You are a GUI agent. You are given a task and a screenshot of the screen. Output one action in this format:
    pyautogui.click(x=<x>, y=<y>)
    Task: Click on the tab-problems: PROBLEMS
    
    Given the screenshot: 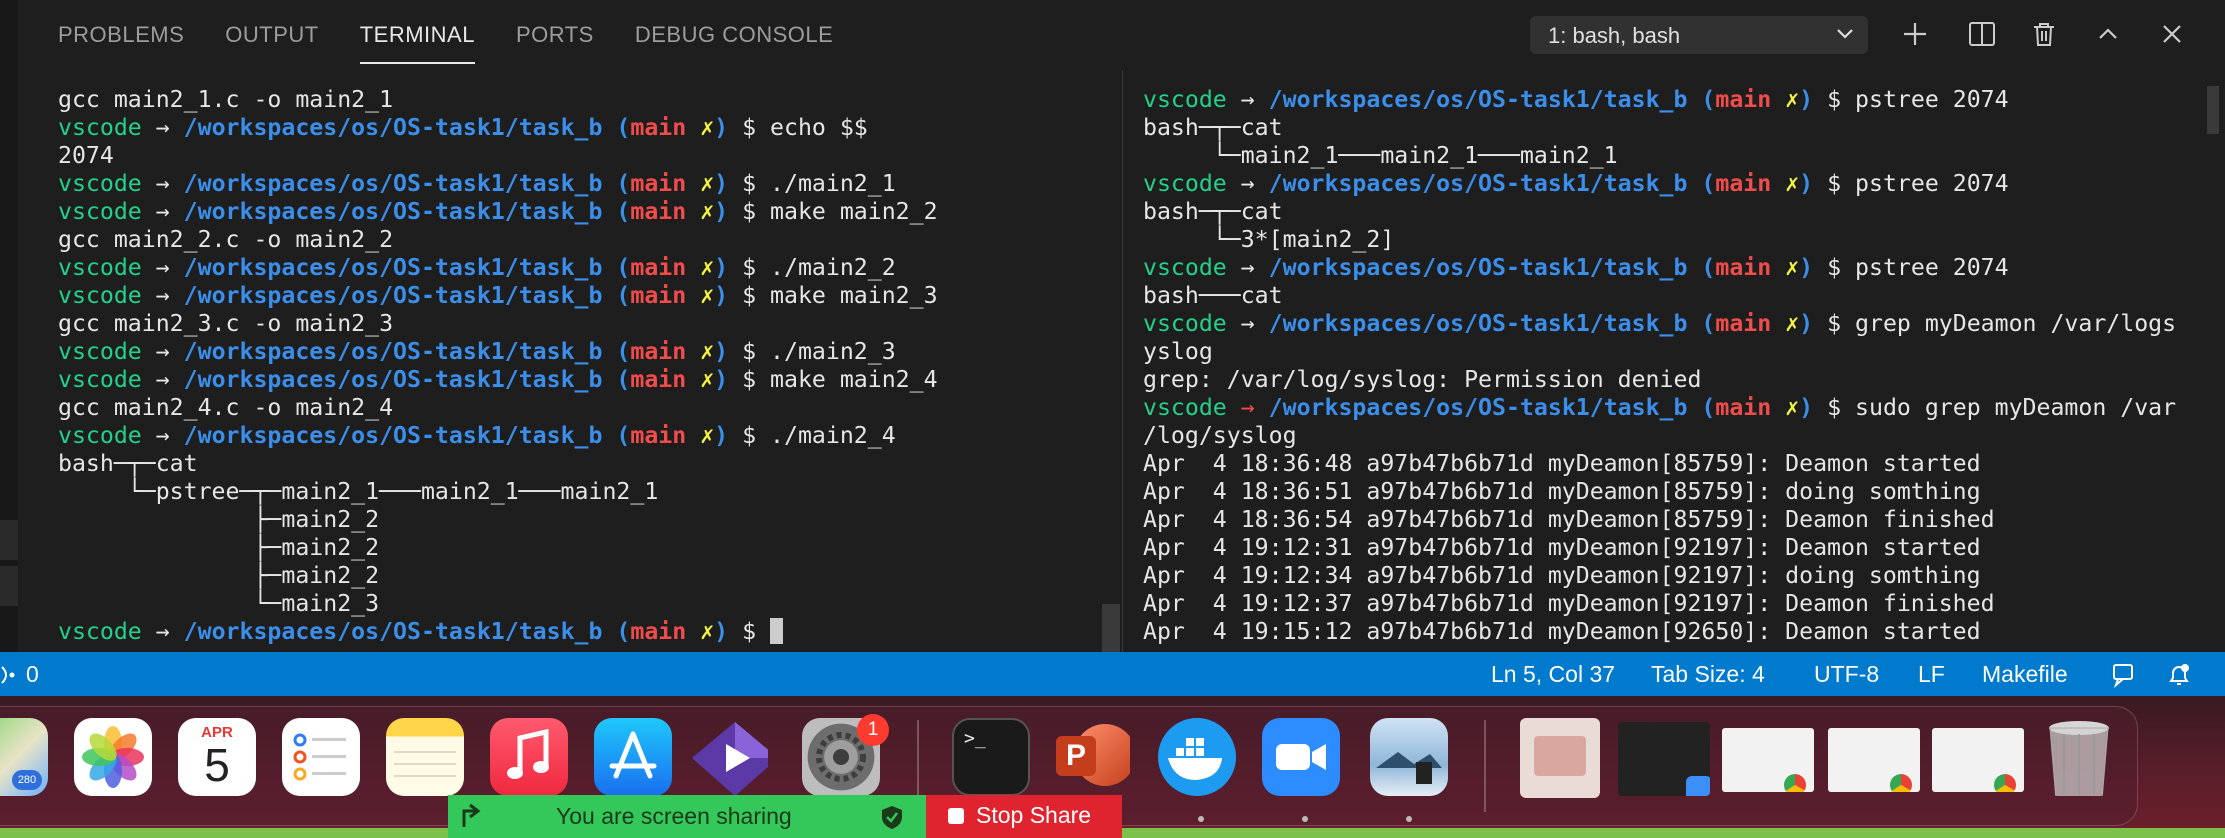 What is the action you would take?
    pyautogui.click(x=121, y=32)
    